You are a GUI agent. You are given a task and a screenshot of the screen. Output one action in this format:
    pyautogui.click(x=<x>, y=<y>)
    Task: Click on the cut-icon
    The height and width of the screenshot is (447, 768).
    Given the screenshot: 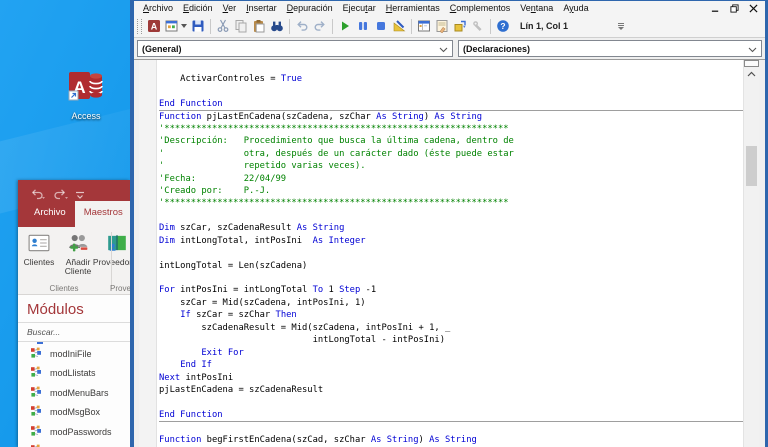 What is the action you would take?
    pyautogui.click(x=223, y=26)
    